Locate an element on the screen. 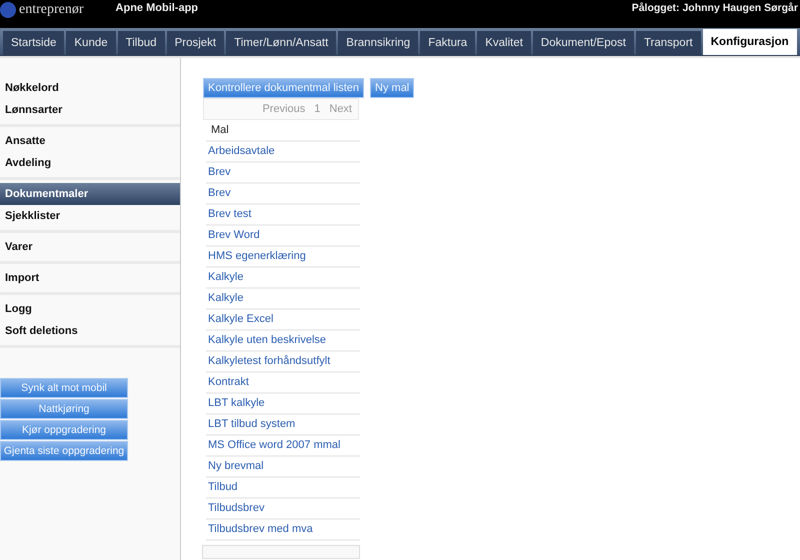  logo-circle-icon is located at coordinates (8, 10).